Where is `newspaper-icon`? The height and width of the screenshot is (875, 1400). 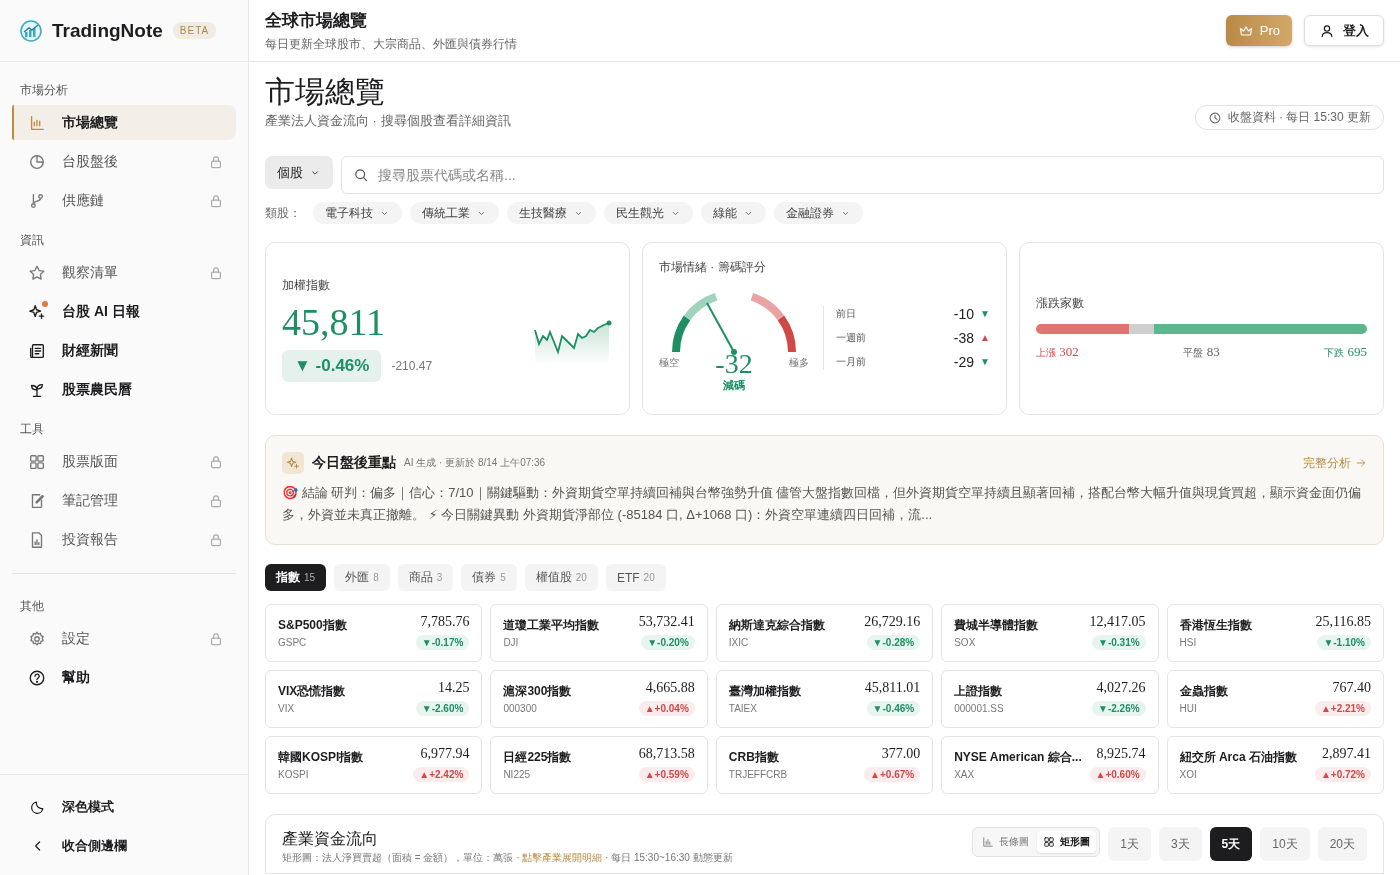
newspaper-icon is located at coordinates (37, 350).